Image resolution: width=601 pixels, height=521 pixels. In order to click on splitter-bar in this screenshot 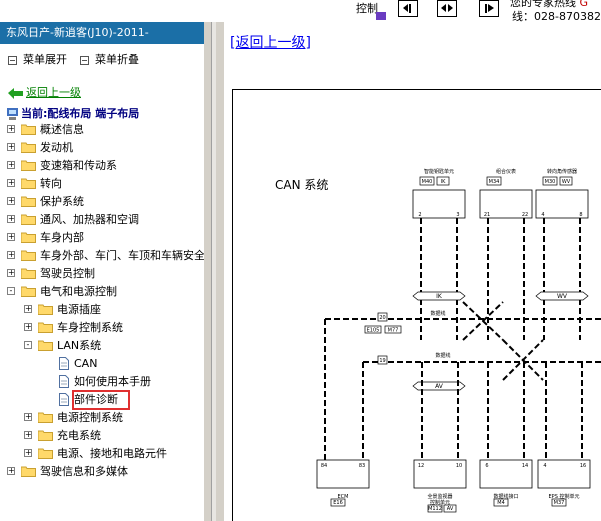, I will do `click(213, 271)`.